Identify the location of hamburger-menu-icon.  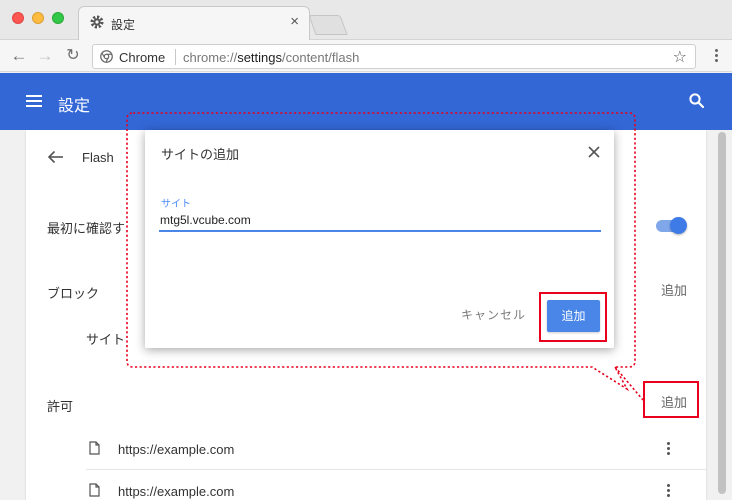
(34, 101).